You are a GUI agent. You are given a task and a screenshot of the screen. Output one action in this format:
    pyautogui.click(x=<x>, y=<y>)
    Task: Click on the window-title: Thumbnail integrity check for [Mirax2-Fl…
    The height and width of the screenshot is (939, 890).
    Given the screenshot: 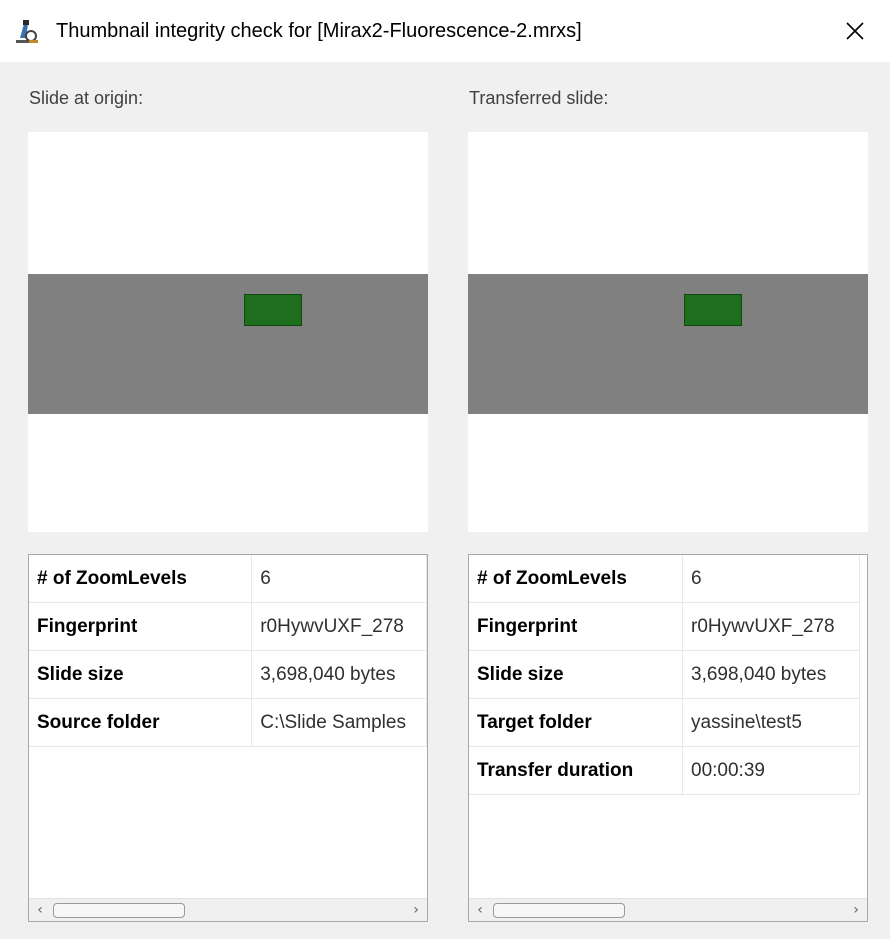 What is the action you would take?
    pyautogui.click(x=319, y=31)
    